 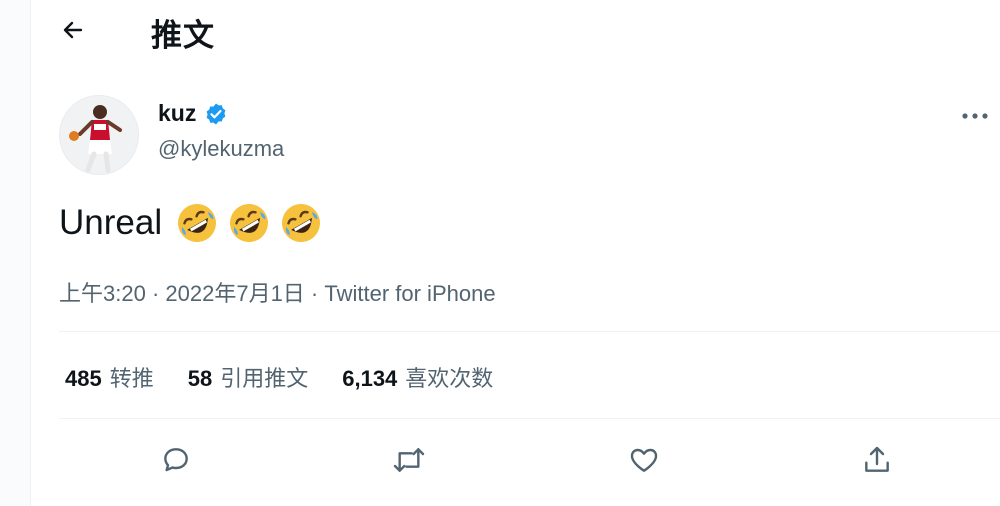 I want to click on quote-tweets-label: 引用推文, so click(x=264, y=378).